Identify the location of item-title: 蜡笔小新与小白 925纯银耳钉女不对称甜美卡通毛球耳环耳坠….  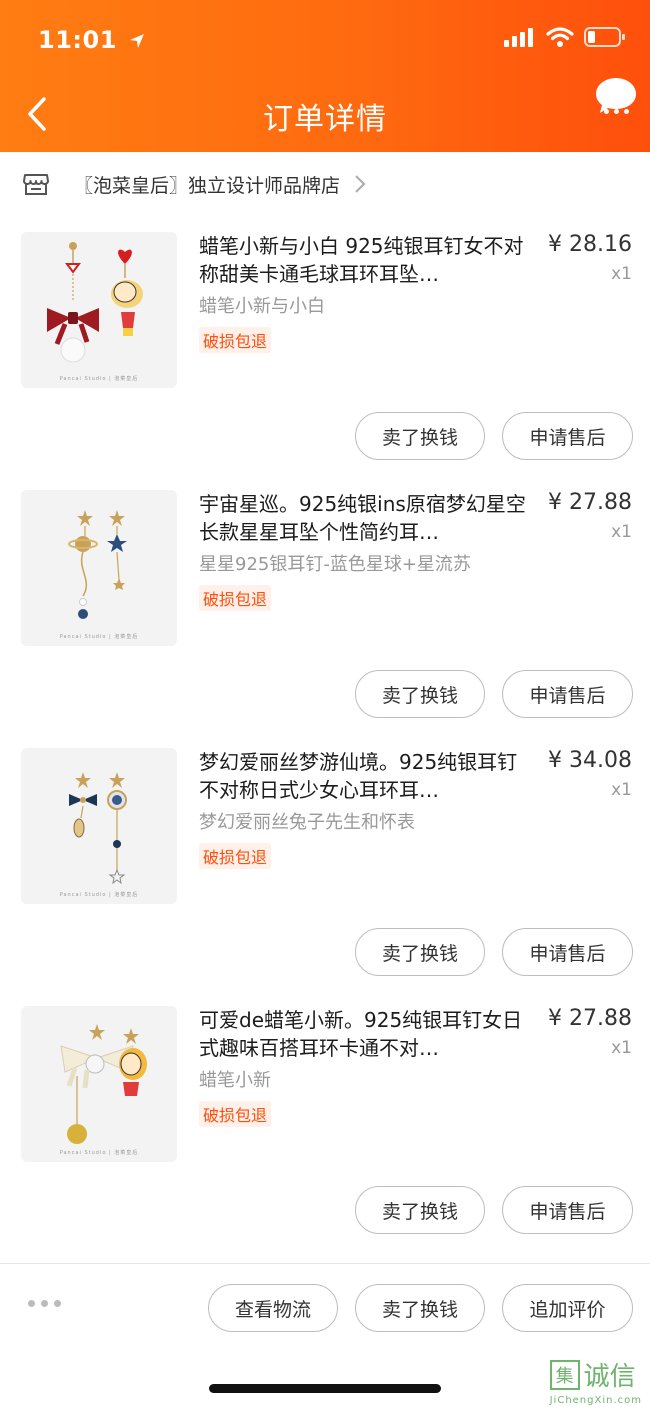
(364, 260).